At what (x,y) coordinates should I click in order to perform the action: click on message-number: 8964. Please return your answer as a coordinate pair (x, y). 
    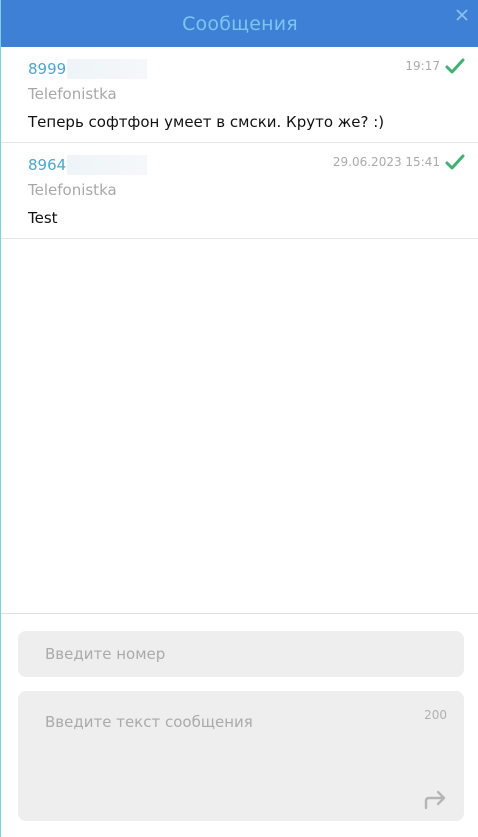
    Looking at the image, I should click on (88, 165).